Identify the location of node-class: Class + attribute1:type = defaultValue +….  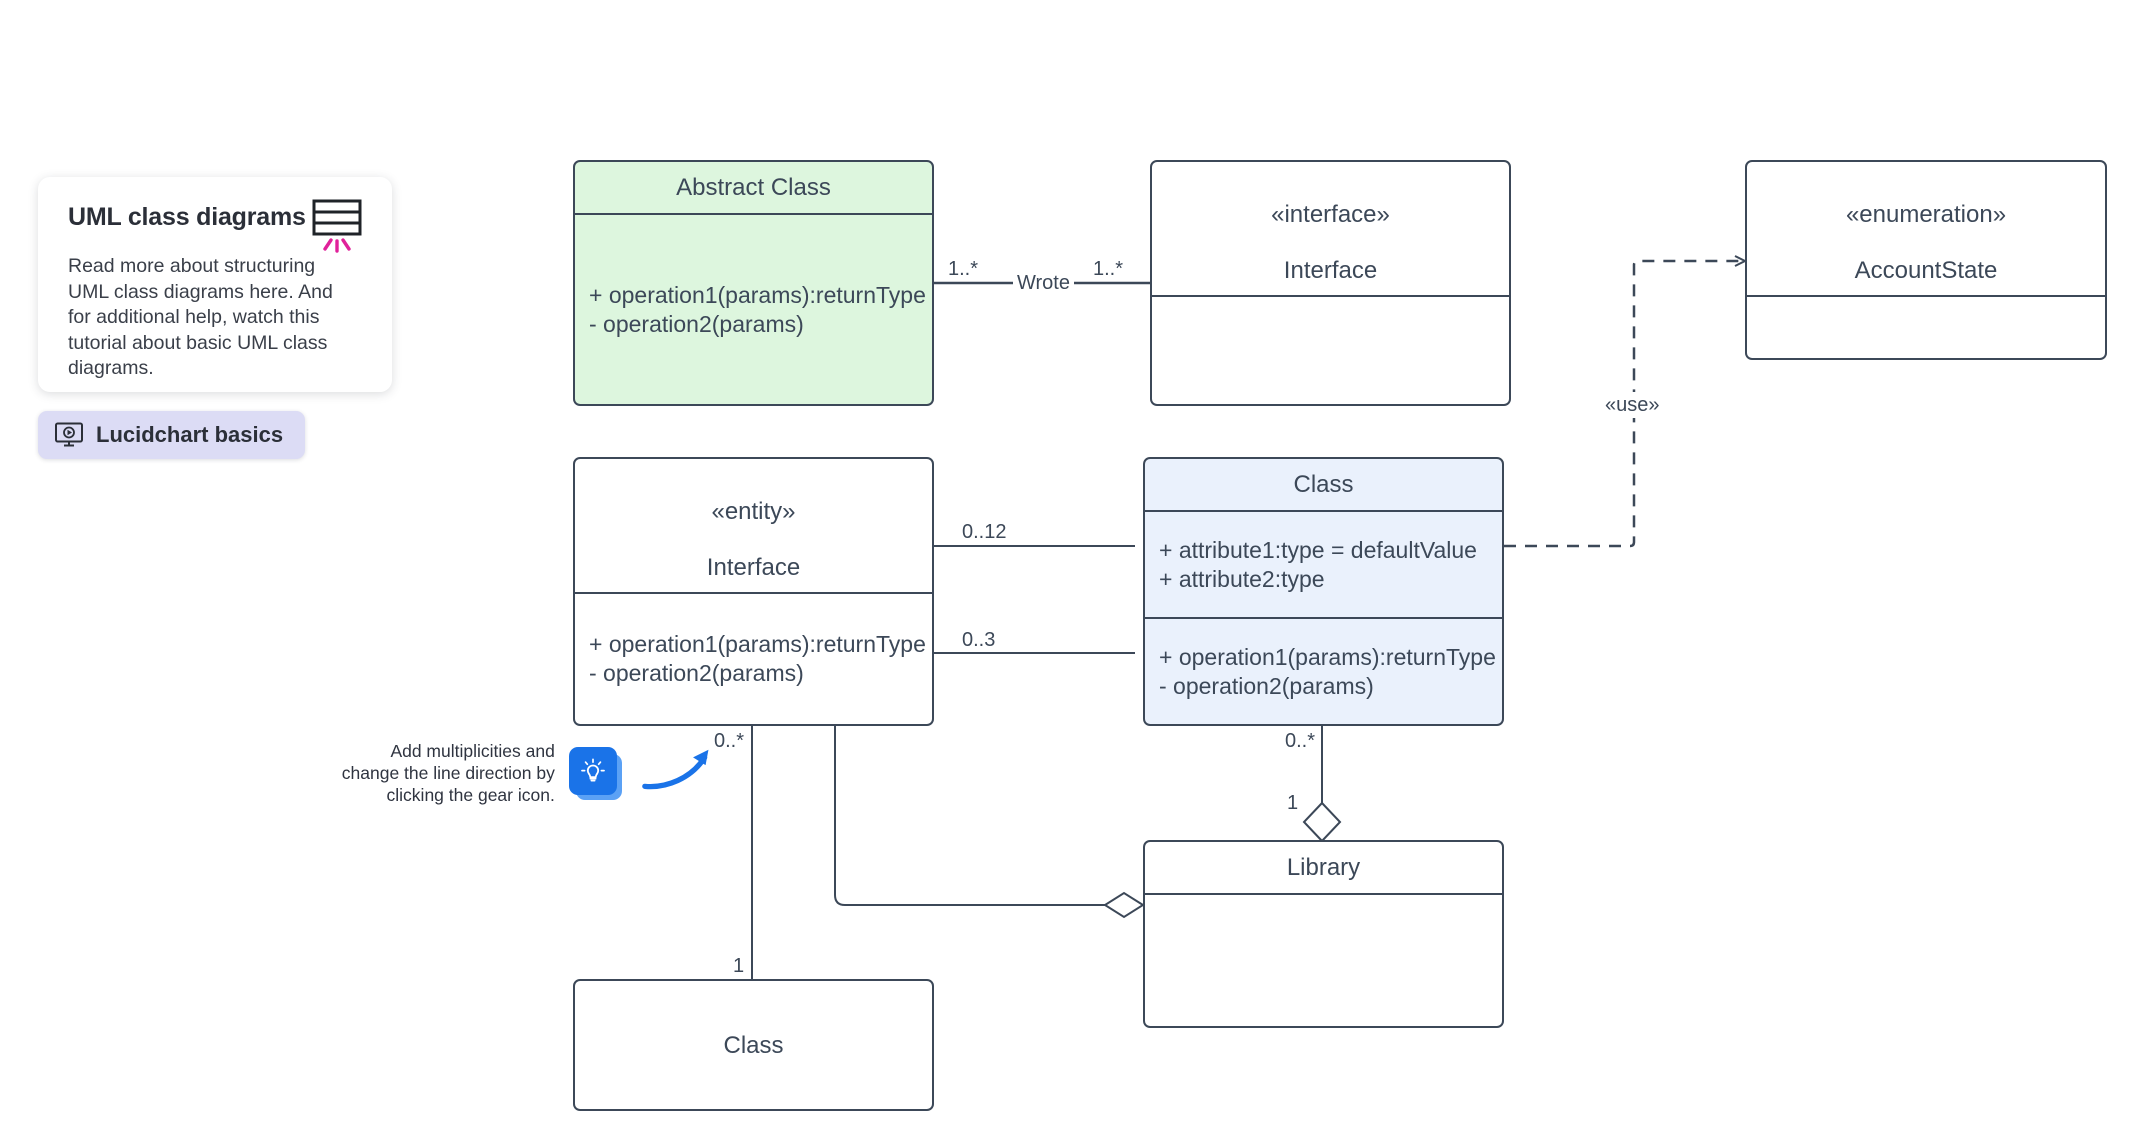
(1323, 591).